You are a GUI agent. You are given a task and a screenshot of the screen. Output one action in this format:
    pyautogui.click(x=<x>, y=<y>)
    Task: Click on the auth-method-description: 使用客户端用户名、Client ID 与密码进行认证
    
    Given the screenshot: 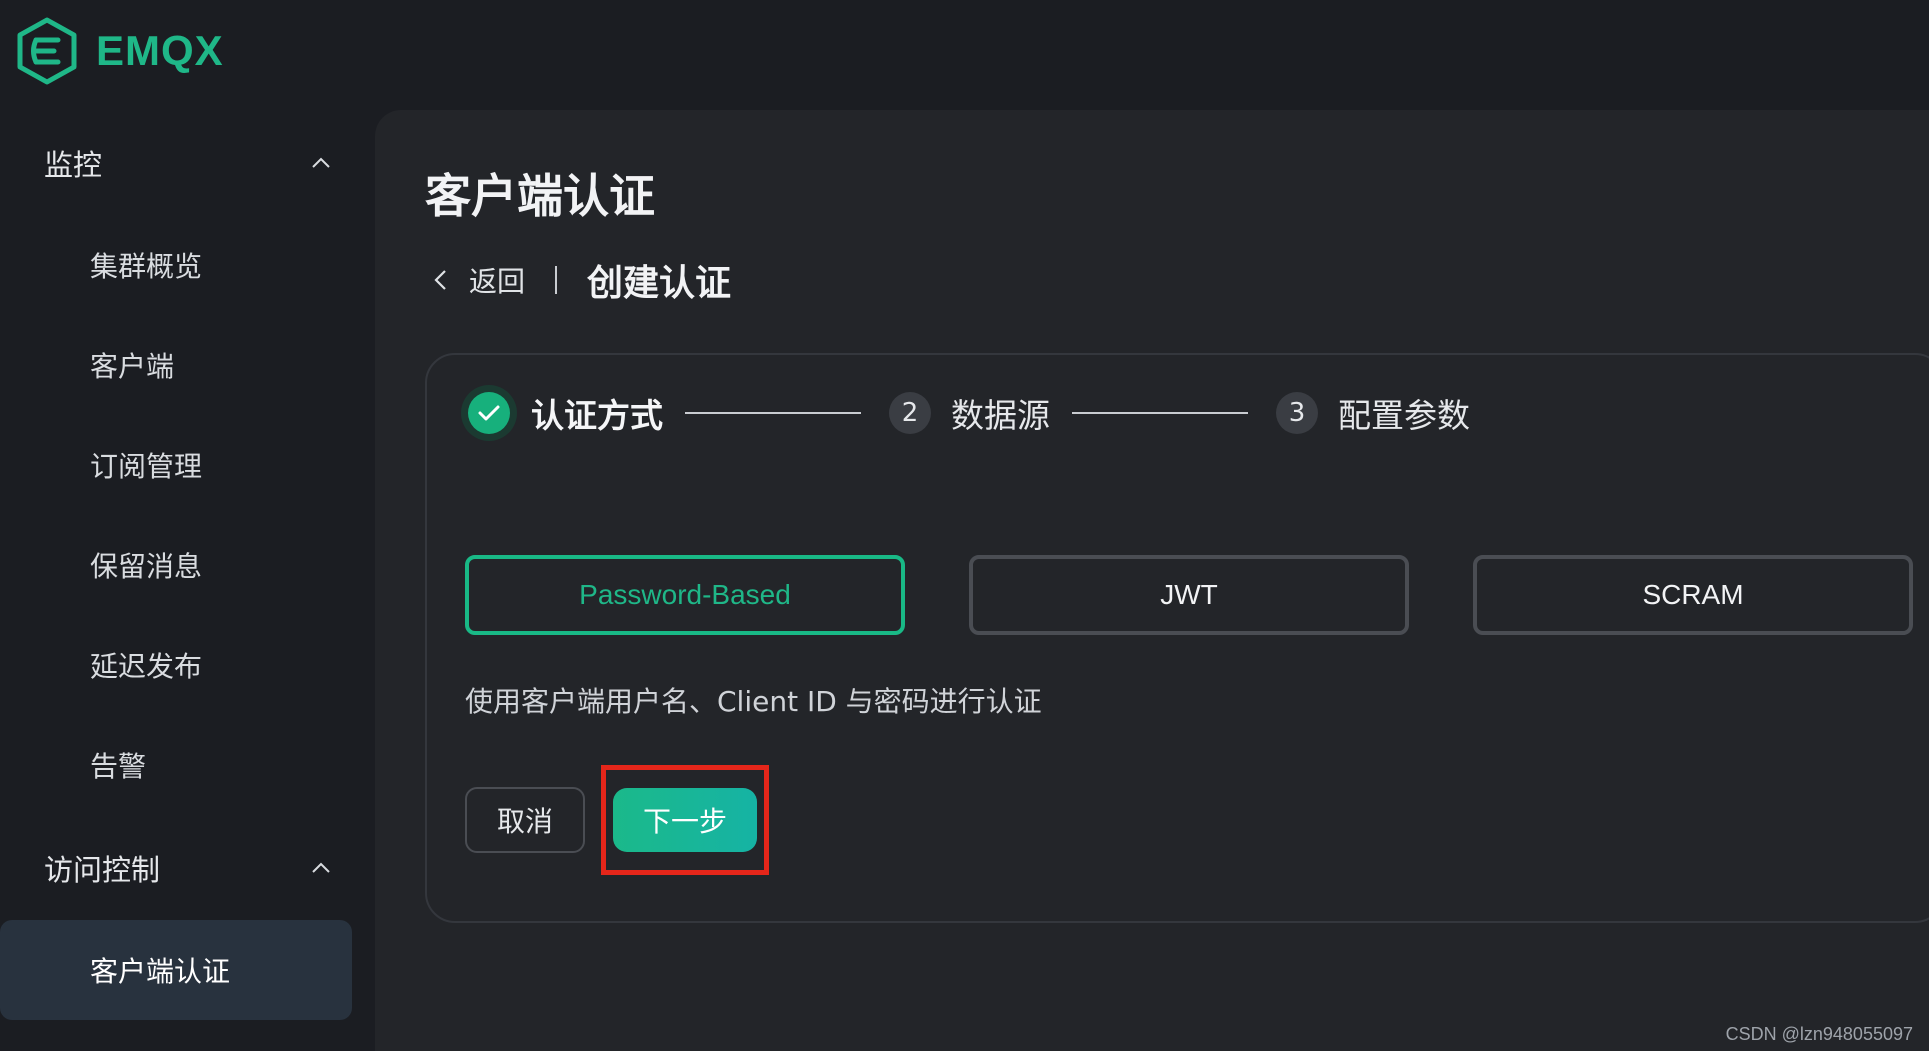 What is the action you would take?
    pyautogui.click(x=753, y=701)
    